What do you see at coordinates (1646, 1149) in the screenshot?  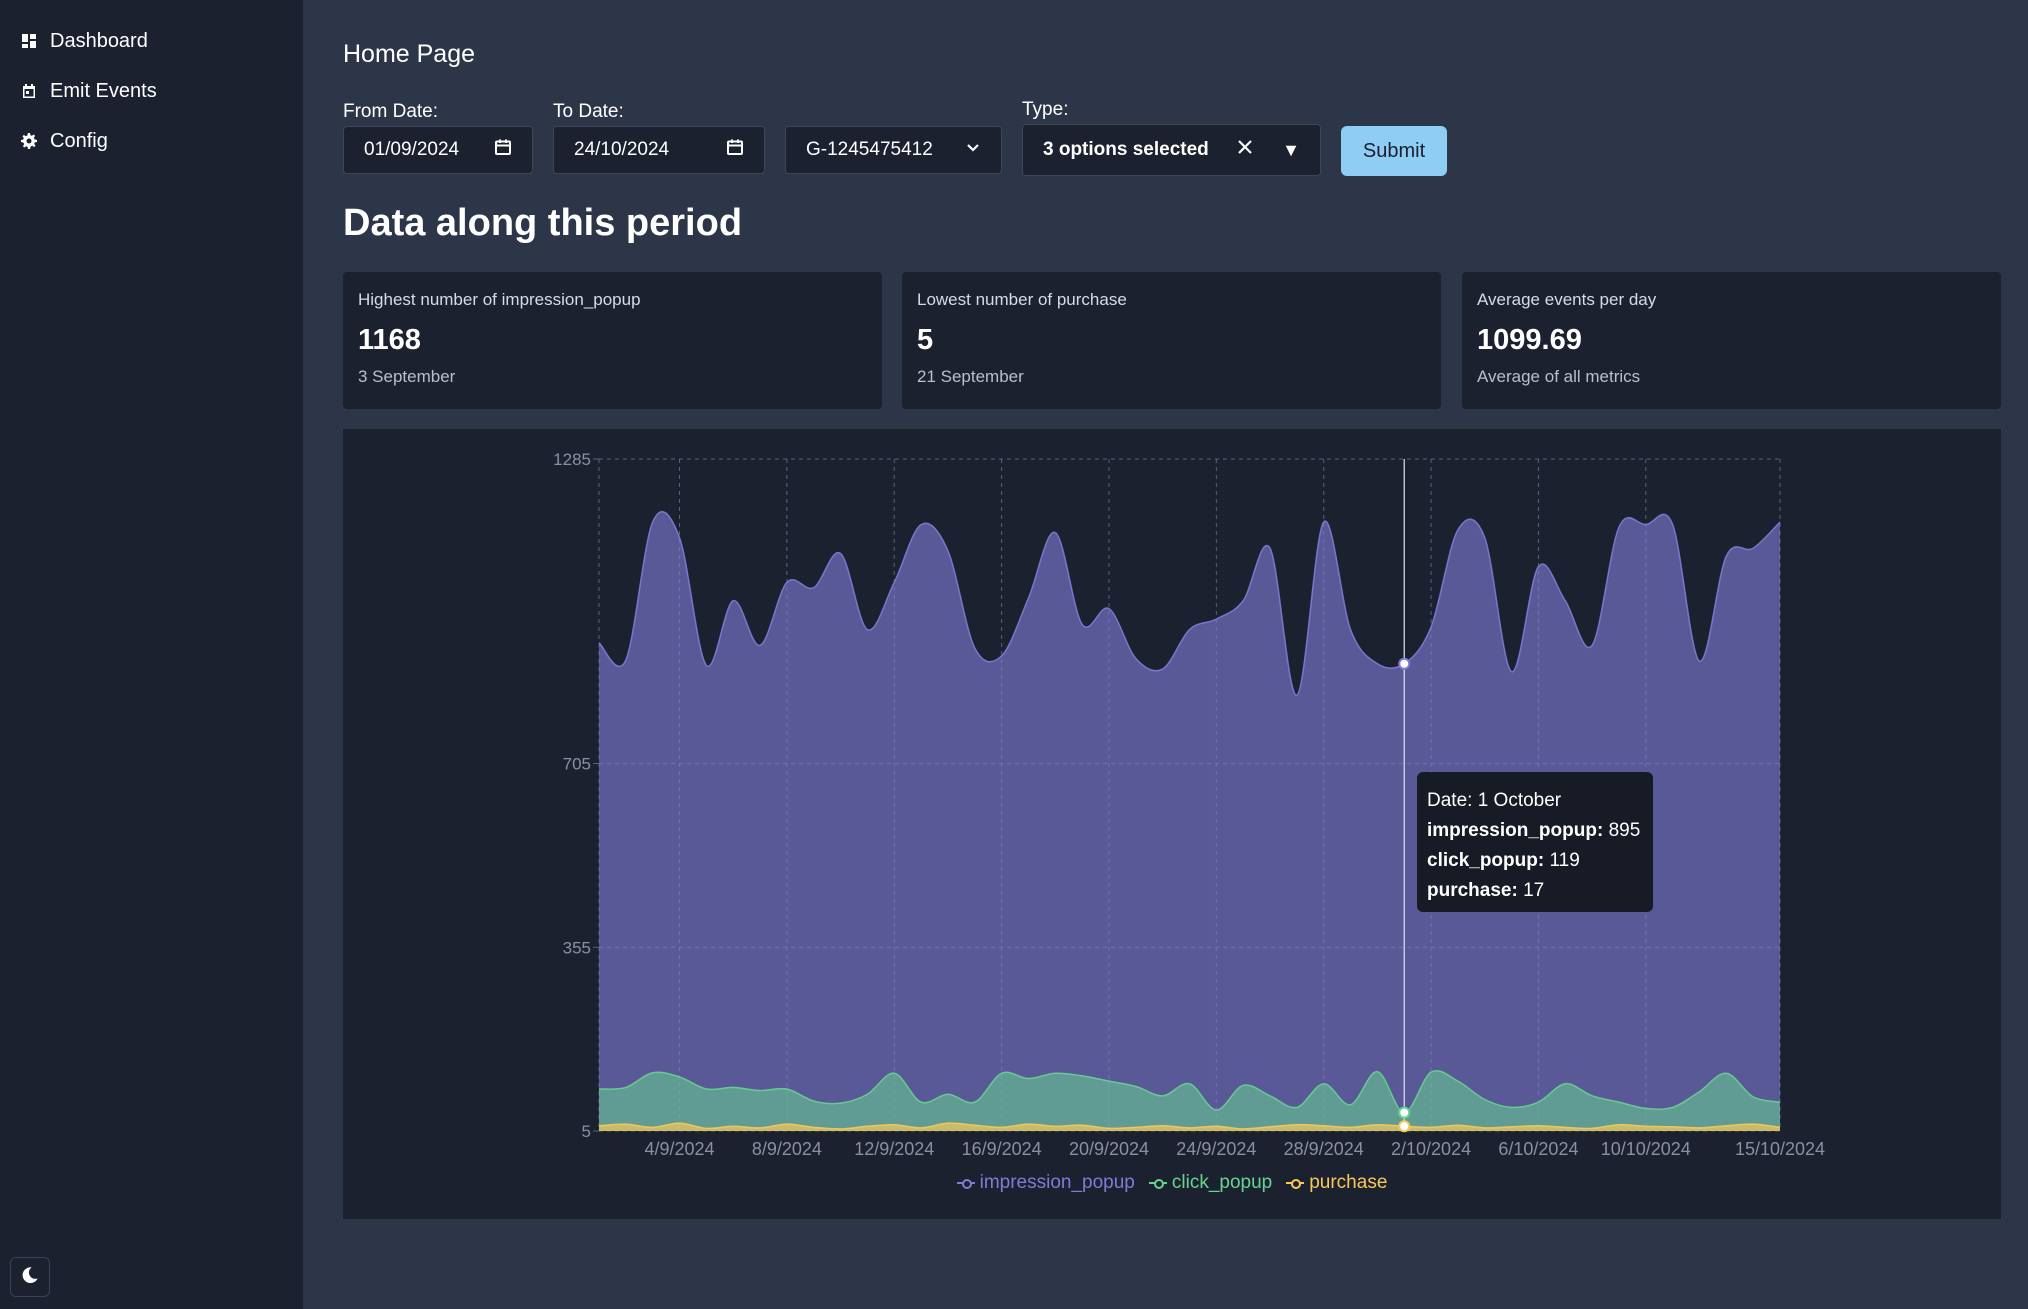 I see `x-tick-label: 10/10/2024` at bounding box center [1646, 1149].